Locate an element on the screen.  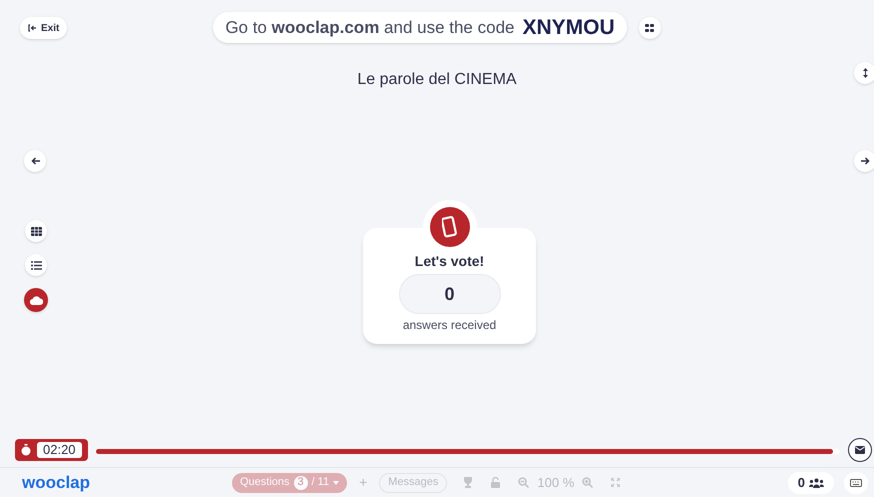
resize-button is located at coordinates (864, 73).